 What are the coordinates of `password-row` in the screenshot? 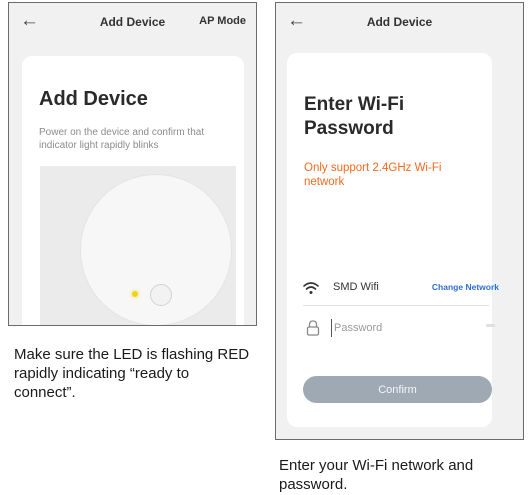 It's located at (399, 329).